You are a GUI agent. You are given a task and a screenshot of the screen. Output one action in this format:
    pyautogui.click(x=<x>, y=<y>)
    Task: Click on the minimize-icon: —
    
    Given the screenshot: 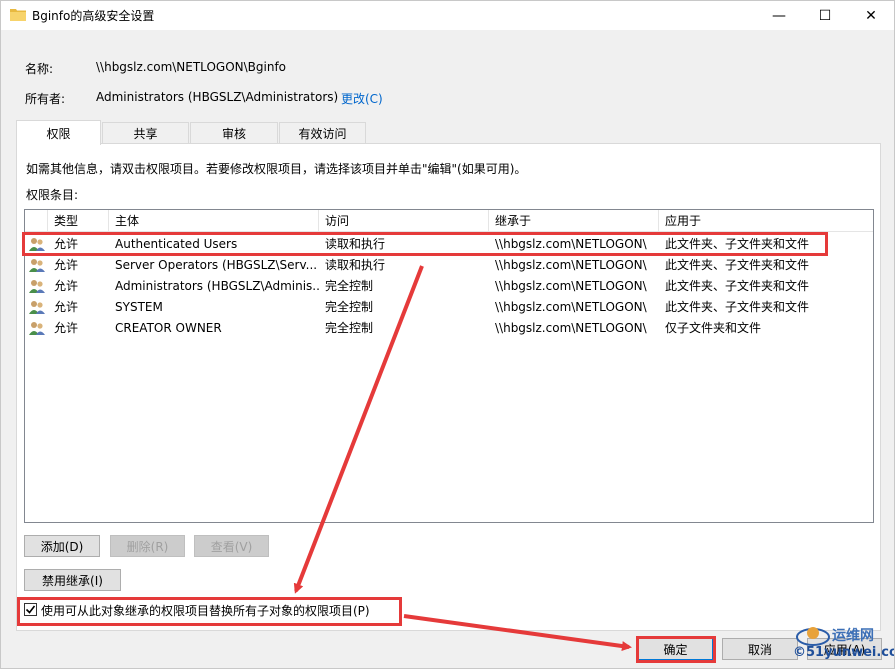 What is the action you would take?
    pyautogui.click(x=779, y=15)
    